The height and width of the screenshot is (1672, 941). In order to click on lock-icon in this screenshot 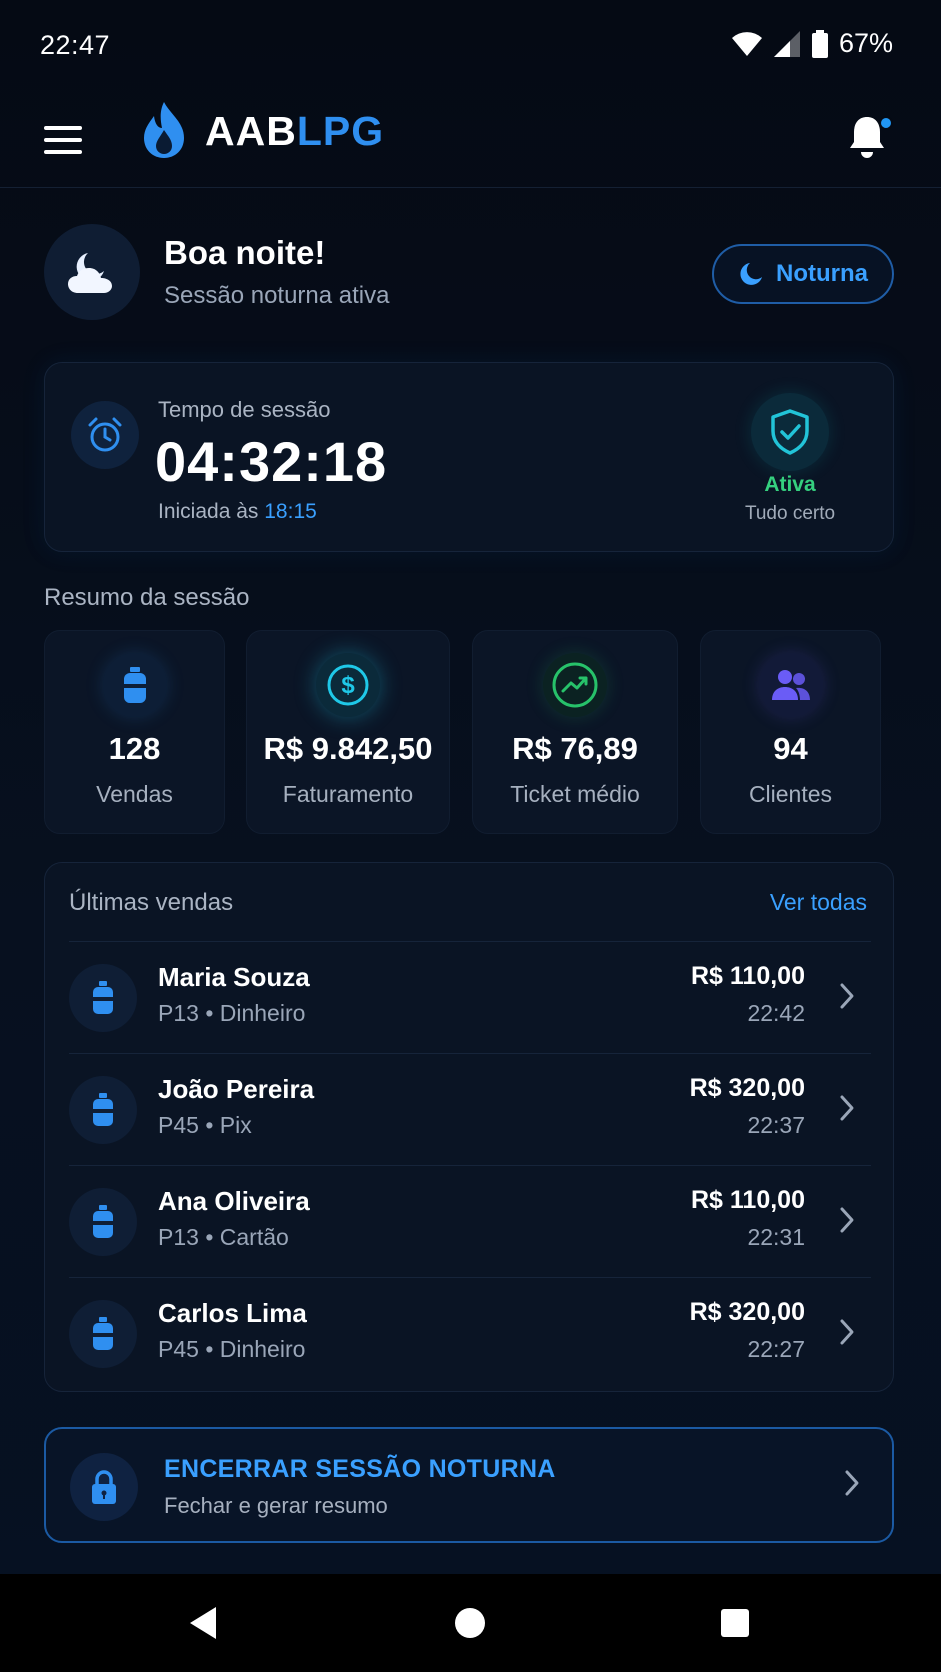, I will do `click(104, 1487)`.